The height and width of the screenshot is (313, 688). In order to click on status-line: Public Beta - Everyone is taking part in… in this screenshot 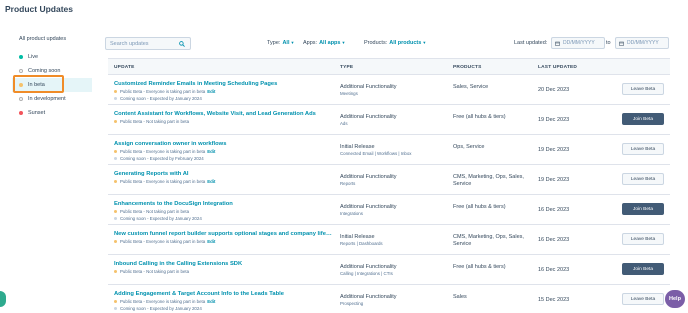, I will do `click(224, 91)`.